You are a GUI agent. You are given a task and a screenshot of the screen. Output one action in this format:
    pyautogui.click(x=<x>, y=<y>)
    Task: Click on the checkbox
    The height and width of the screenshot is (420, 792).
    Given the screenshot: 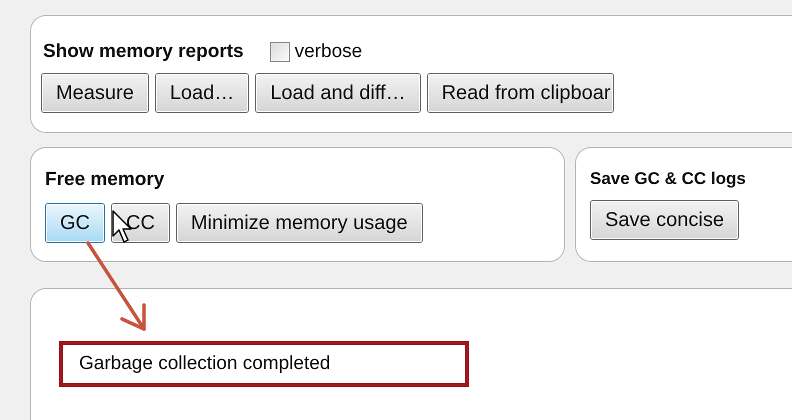 What is the action you would take?
    pyautogui.click(x=280, y=52)
    